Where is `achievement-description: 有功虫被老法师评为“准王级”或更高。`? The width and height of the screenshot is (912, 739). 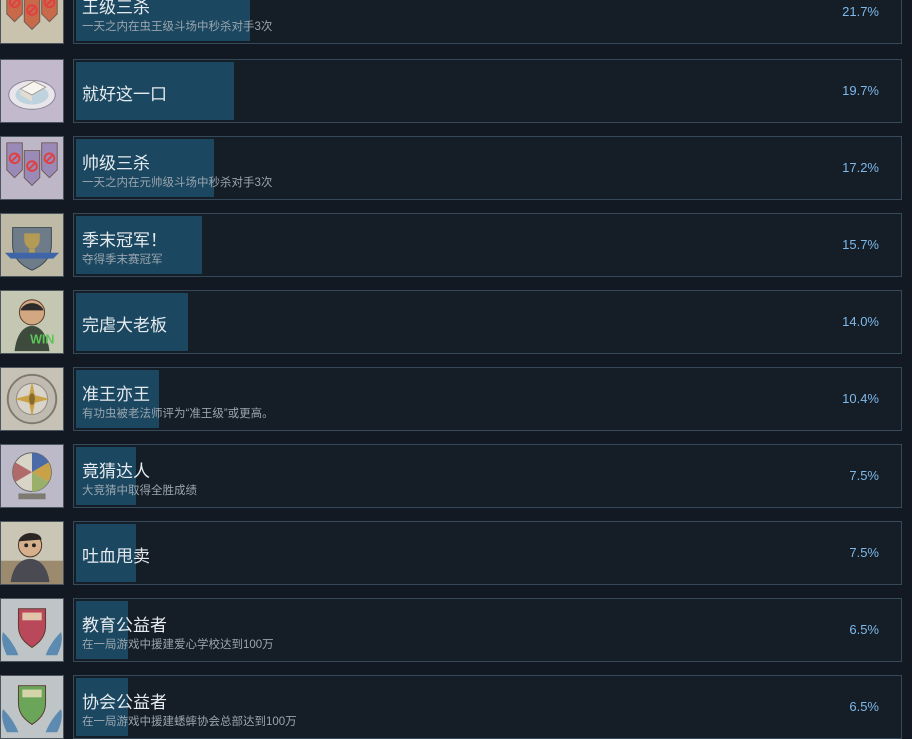
achievement-description: 有功虫被老法师评为“准王级”或更高。 is located at coordinates (178, 414).